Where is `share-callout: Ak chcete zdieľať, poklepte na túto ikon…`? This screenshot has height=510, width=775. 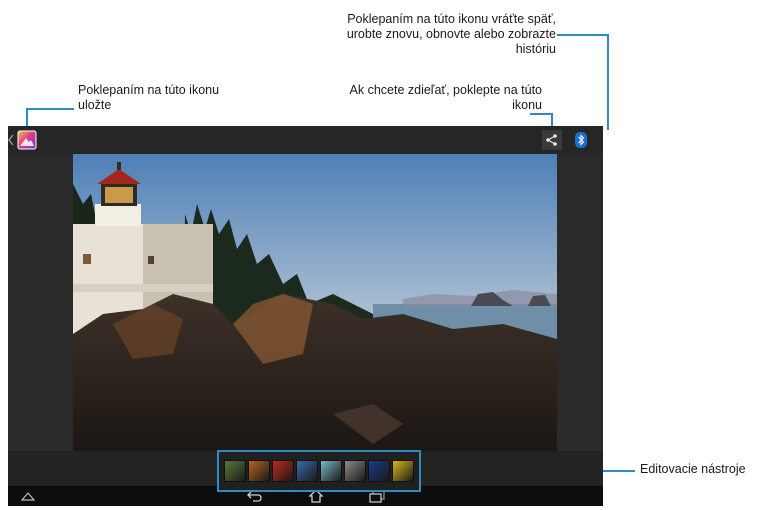
share-callout: Ak chcete zdieľať, poklepte na túto ikon… is located at coordinates (445, 97).